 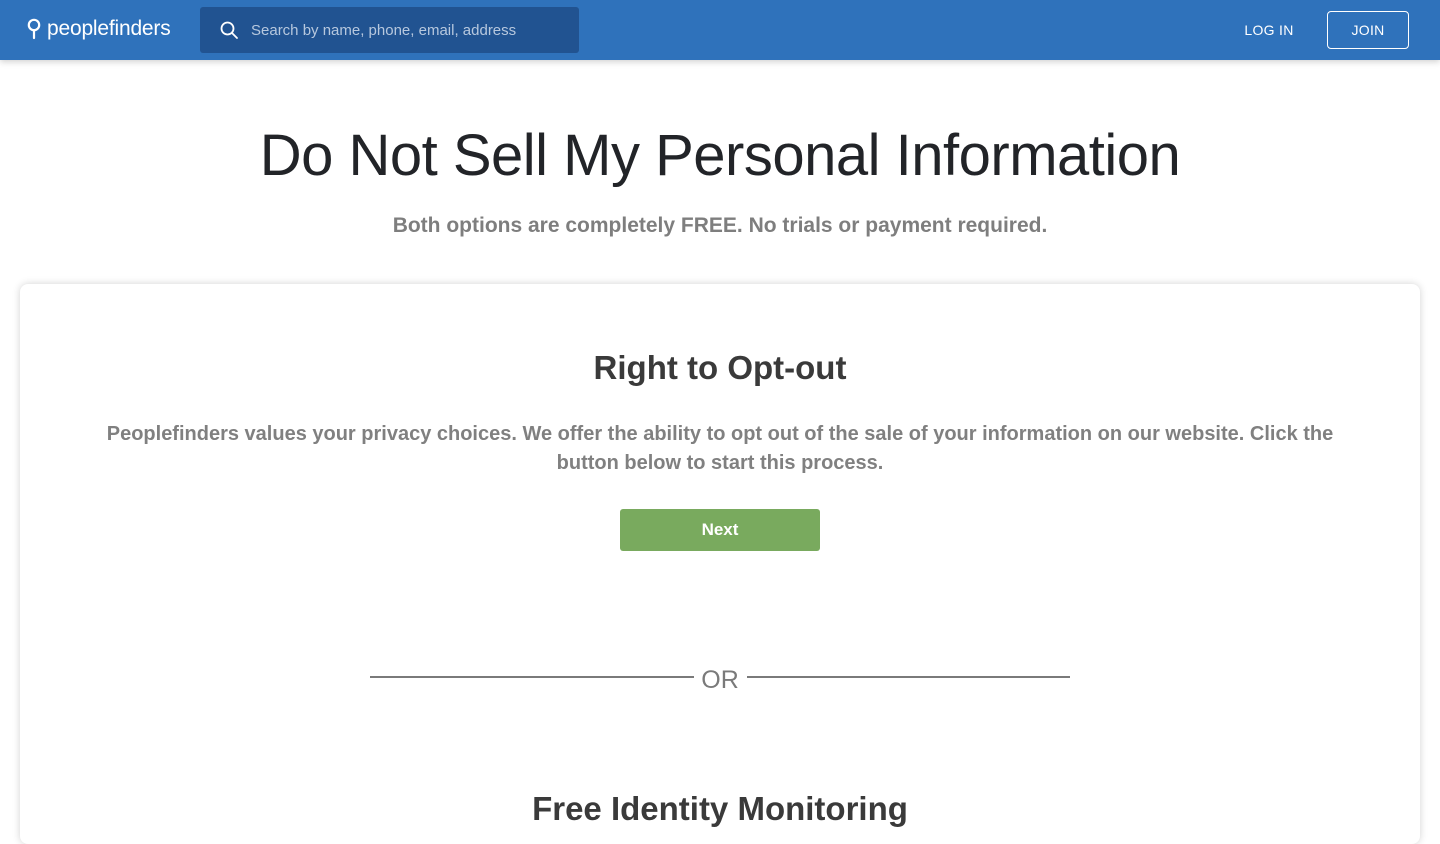 I want to click on divider-line-left, so click(x=532, y=677).